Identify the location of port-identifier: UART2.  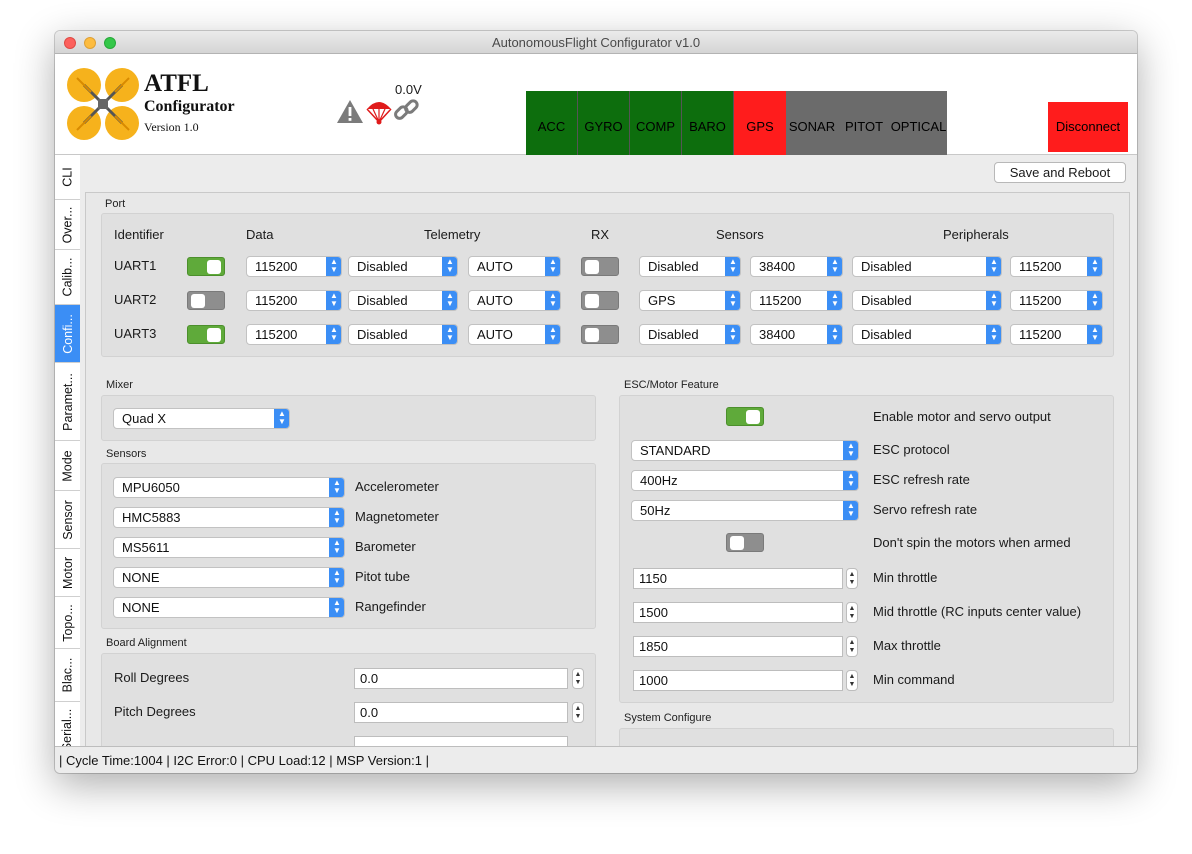
(135, 299).